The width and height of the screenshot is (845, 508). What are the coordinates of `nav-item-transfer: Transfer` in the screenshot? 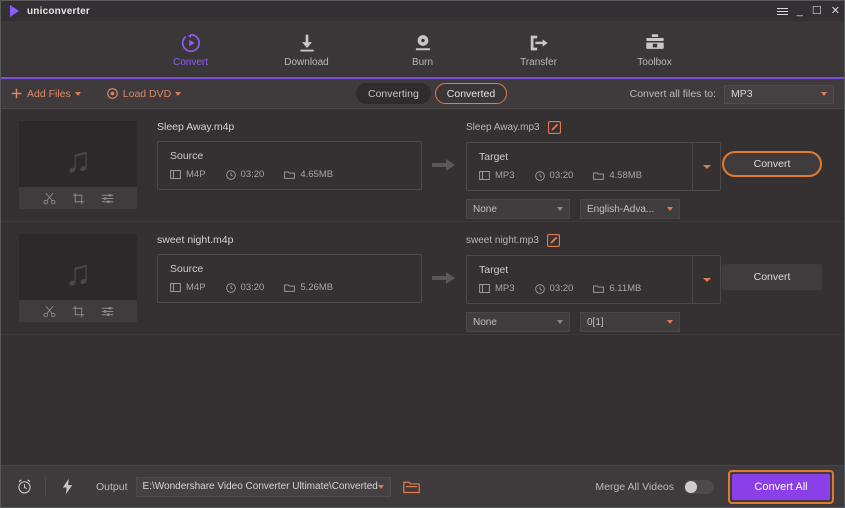 It's located at (539, 49).